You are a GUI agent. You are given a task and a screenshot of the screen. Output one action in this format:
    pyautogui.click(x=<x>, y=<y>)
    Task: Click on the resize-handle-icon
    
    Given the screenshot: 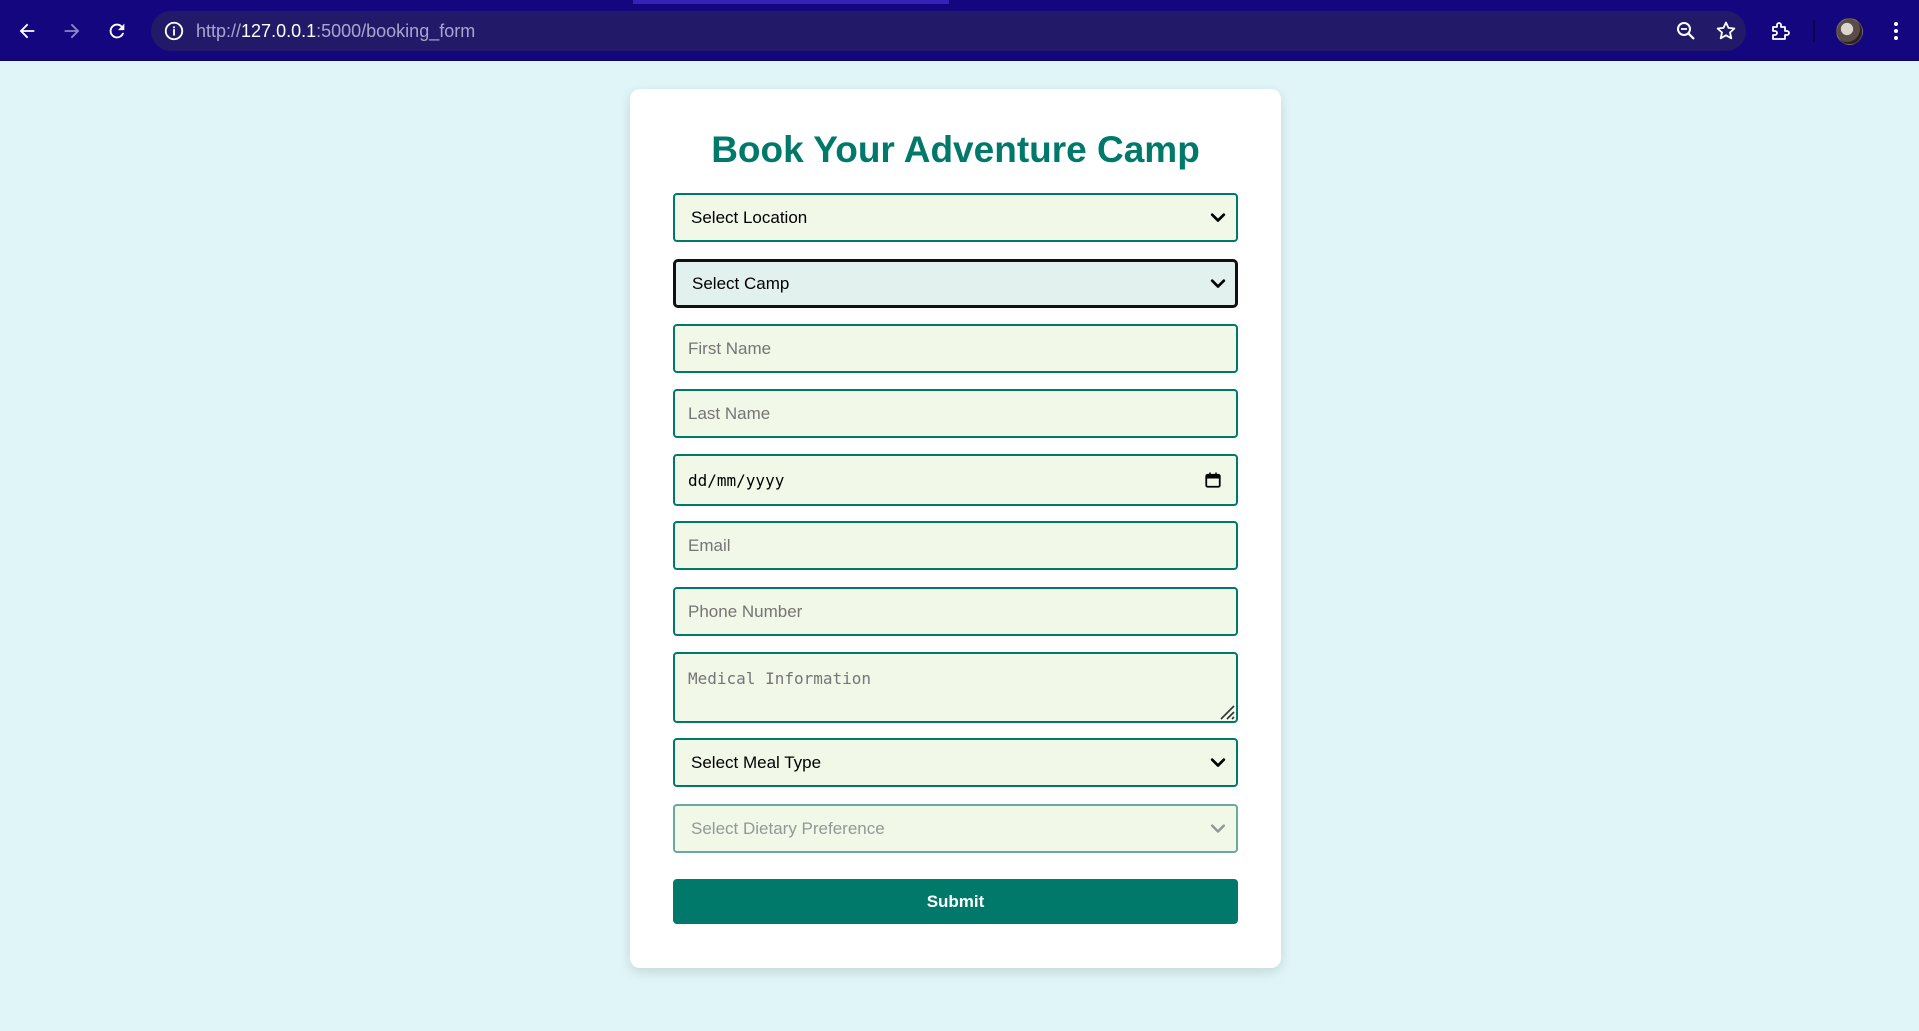 What is the action you would take?
    pyautogui.click(x=1227, y=712)
    